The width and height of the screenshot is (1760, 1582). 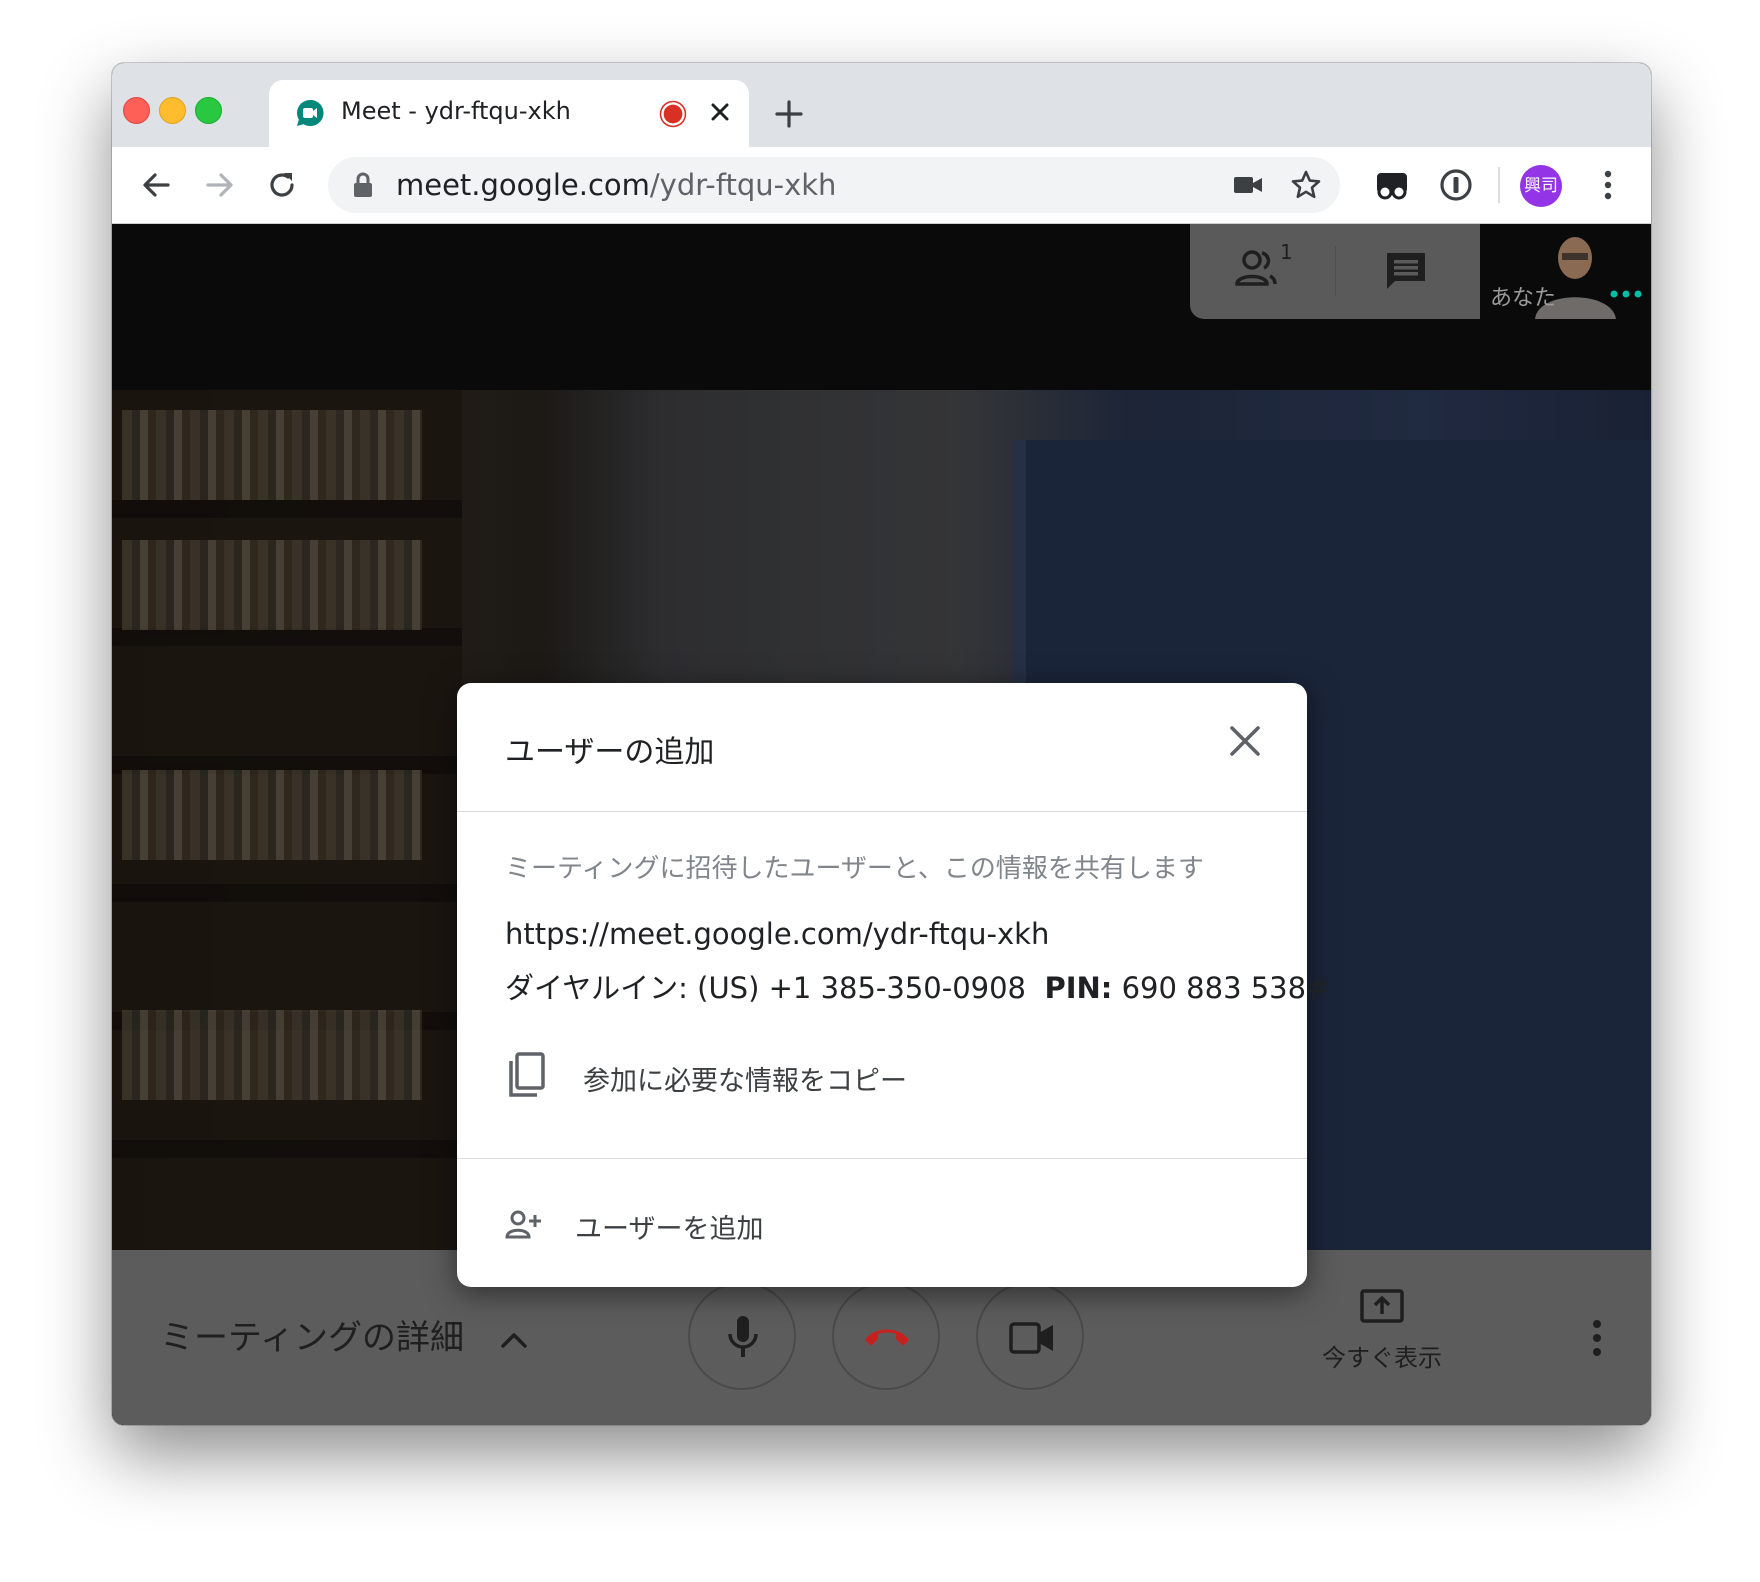 I want to click on add-user-button: ユーザーを追加, so click(x=680, y=1226).